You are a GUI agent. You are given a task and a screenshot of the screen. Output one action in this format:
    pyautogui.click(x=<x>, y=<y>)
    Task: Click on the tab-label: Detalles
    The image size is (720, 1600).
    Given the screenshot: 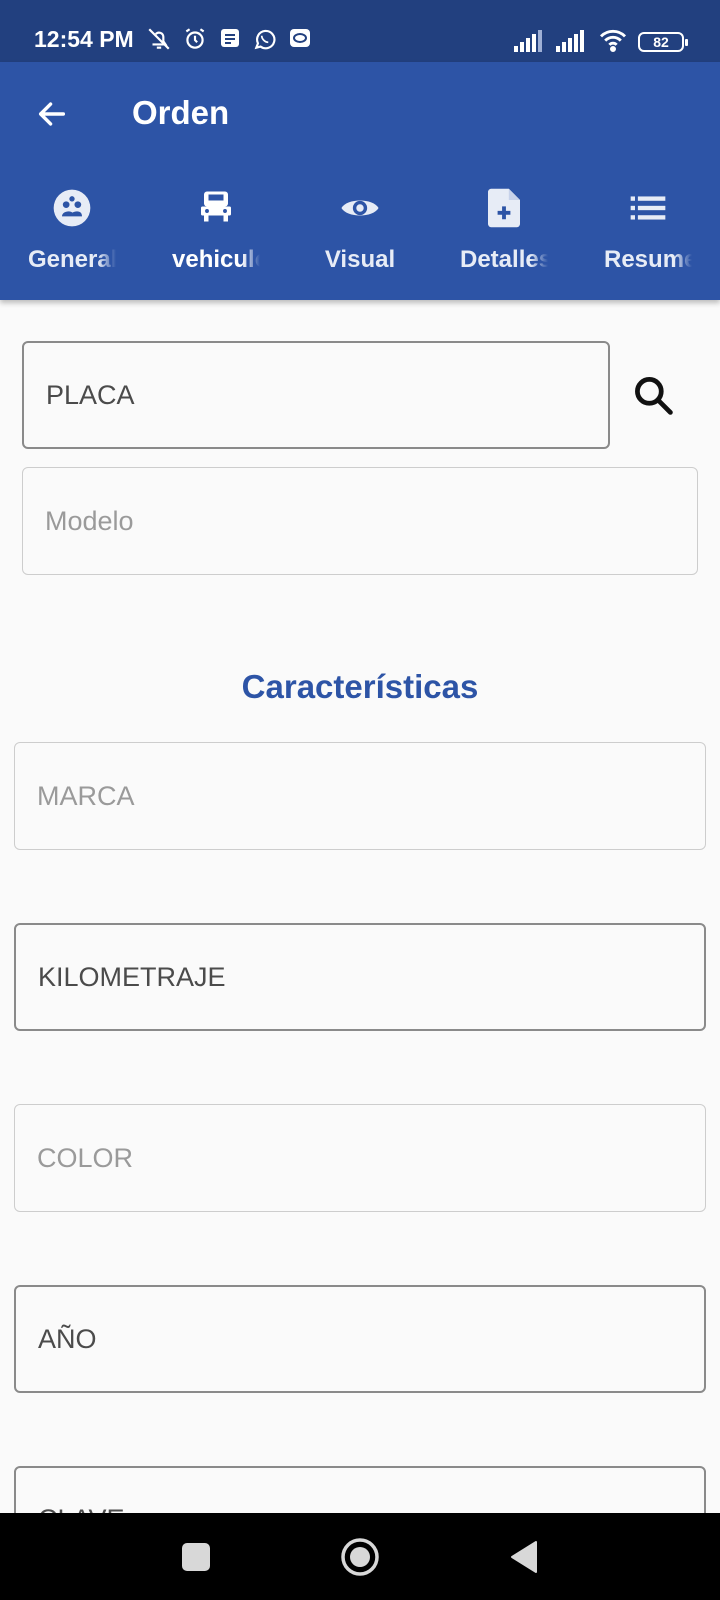 What is the action you would take?
    pyautogui.click(x=504, y=259)
    